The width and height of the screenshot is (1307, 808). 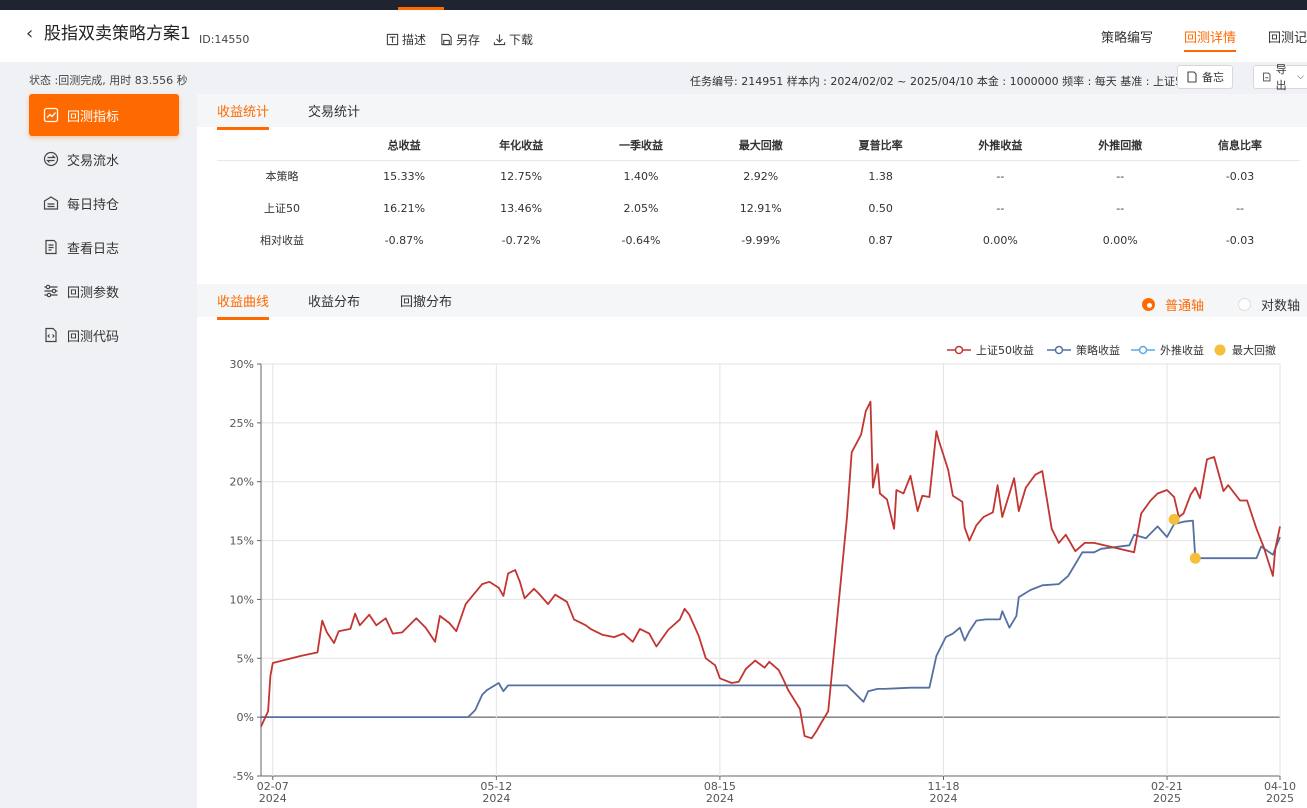 I want to click on sidebar-item-label: 查看日志, so click(x=93, y=249).